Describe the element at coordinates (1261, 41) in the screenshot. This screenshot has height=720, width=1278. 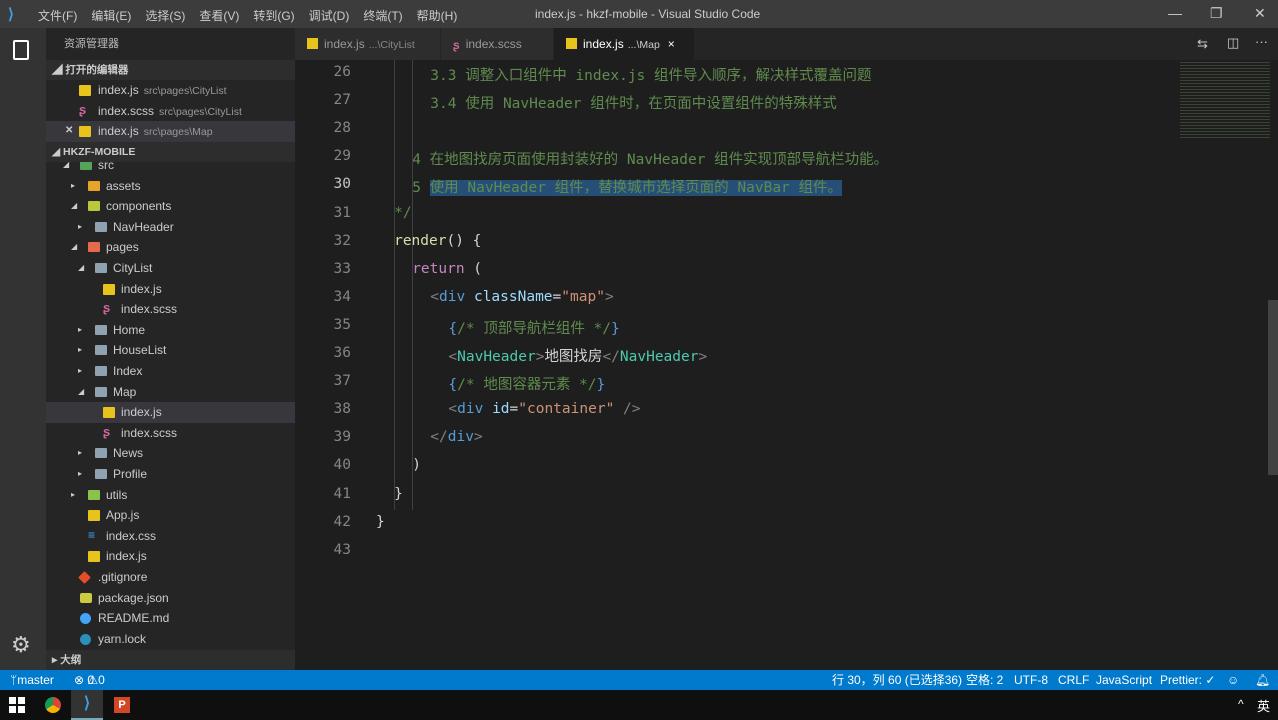
I see `more-actions-icon: ···` at that location.